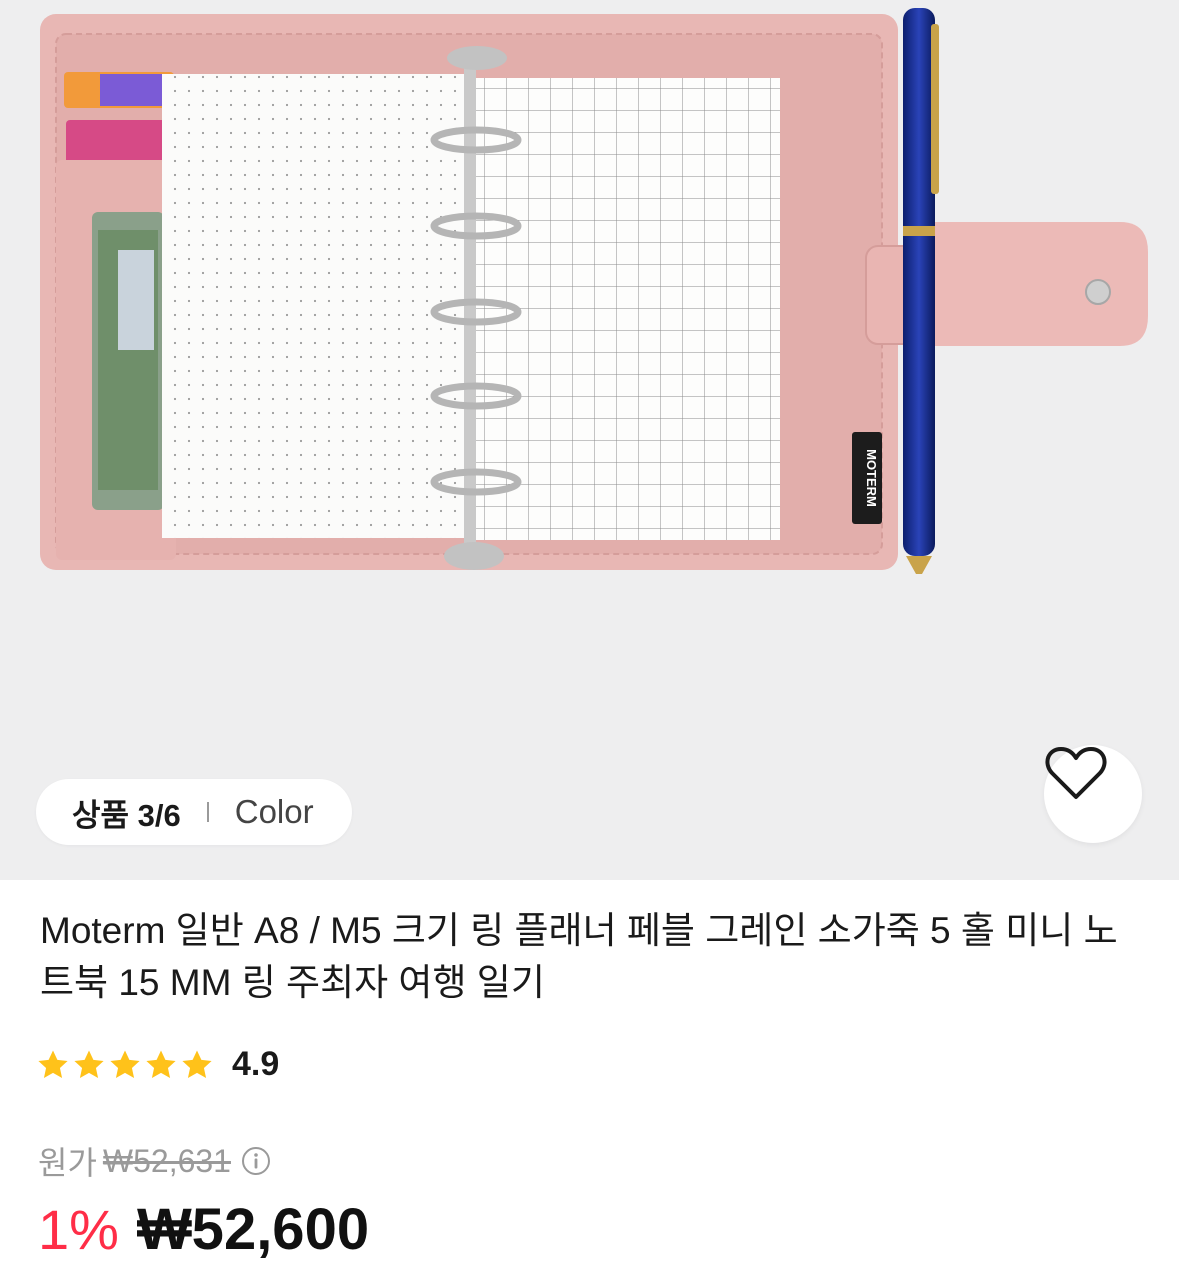 The image size is (1179, 1279). Describe the element at coordinates (256, 1161) in the screenshot. I see `info-circle-icon` at that location.